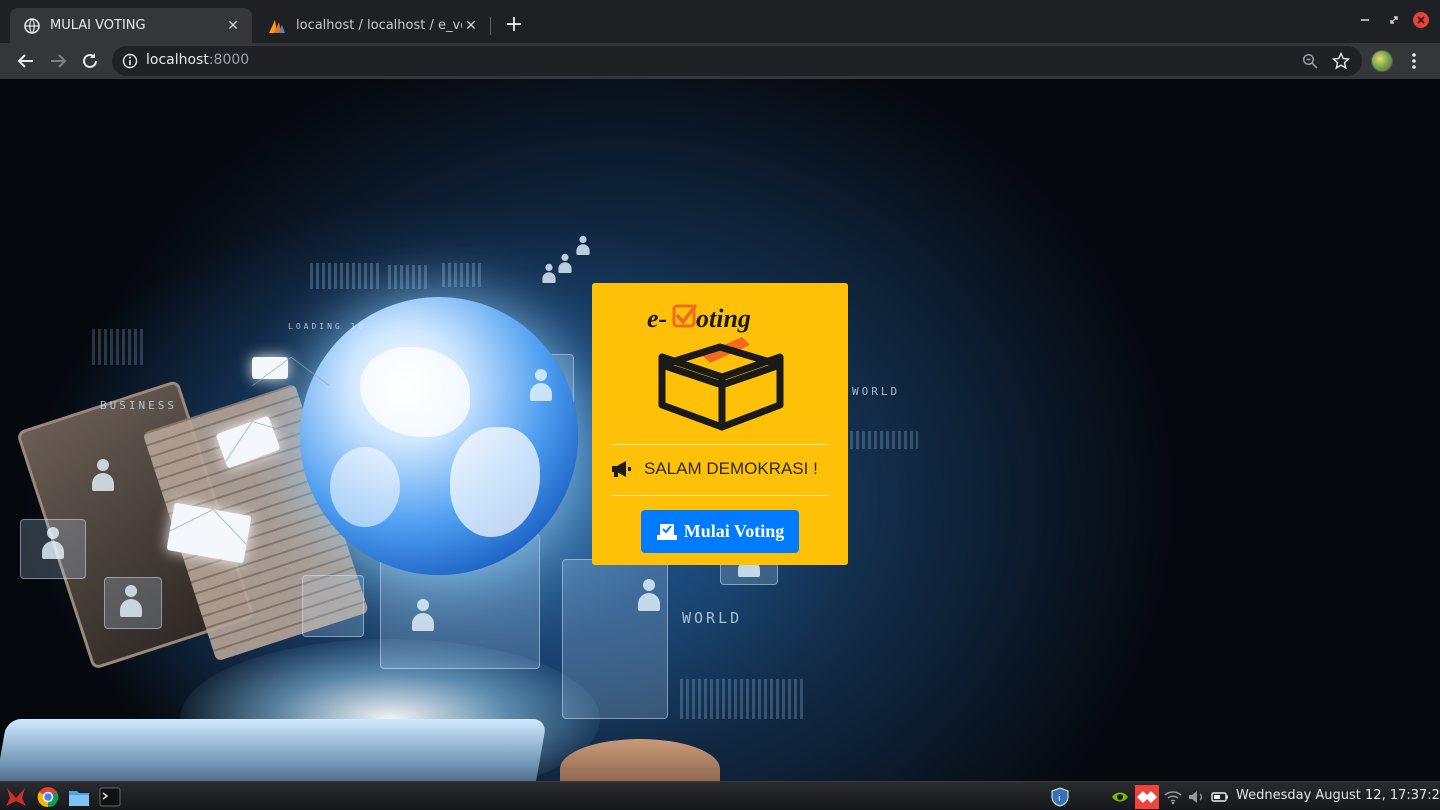  Describe the element at coordinates (723, 318) in the screenshot. I see `svg-text: oting` at that location.